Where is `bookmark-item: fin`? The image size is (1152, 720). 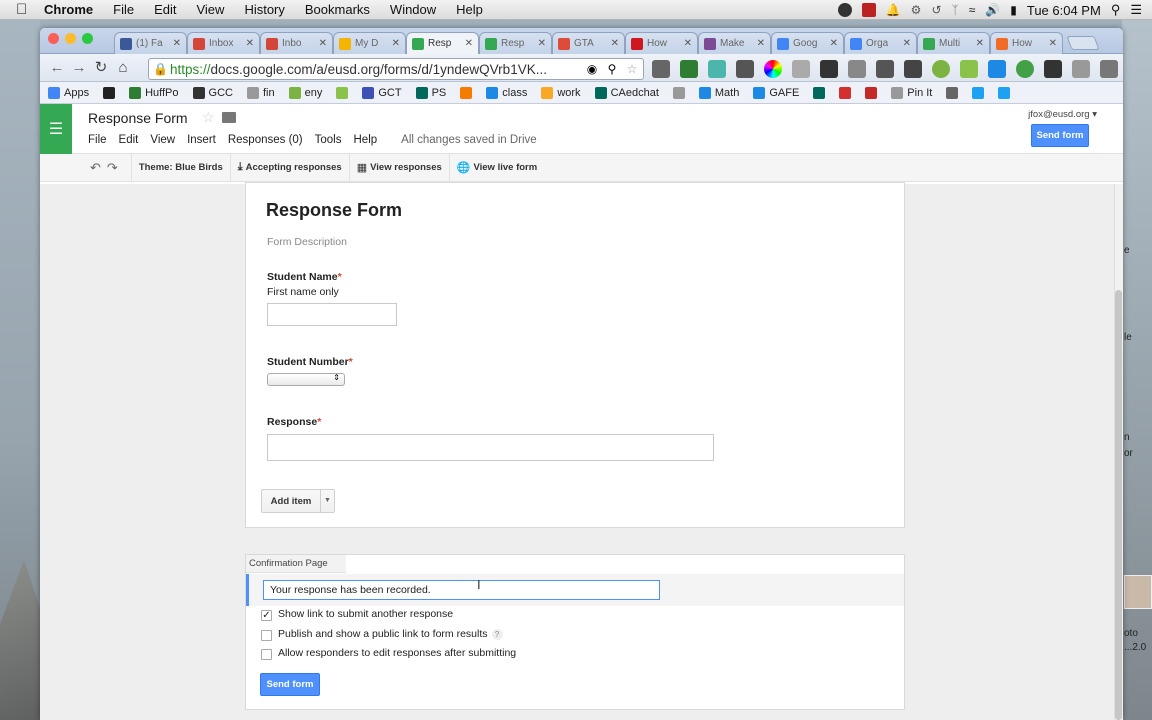
bookmark-item: fin is located at coordinates (260, 92).